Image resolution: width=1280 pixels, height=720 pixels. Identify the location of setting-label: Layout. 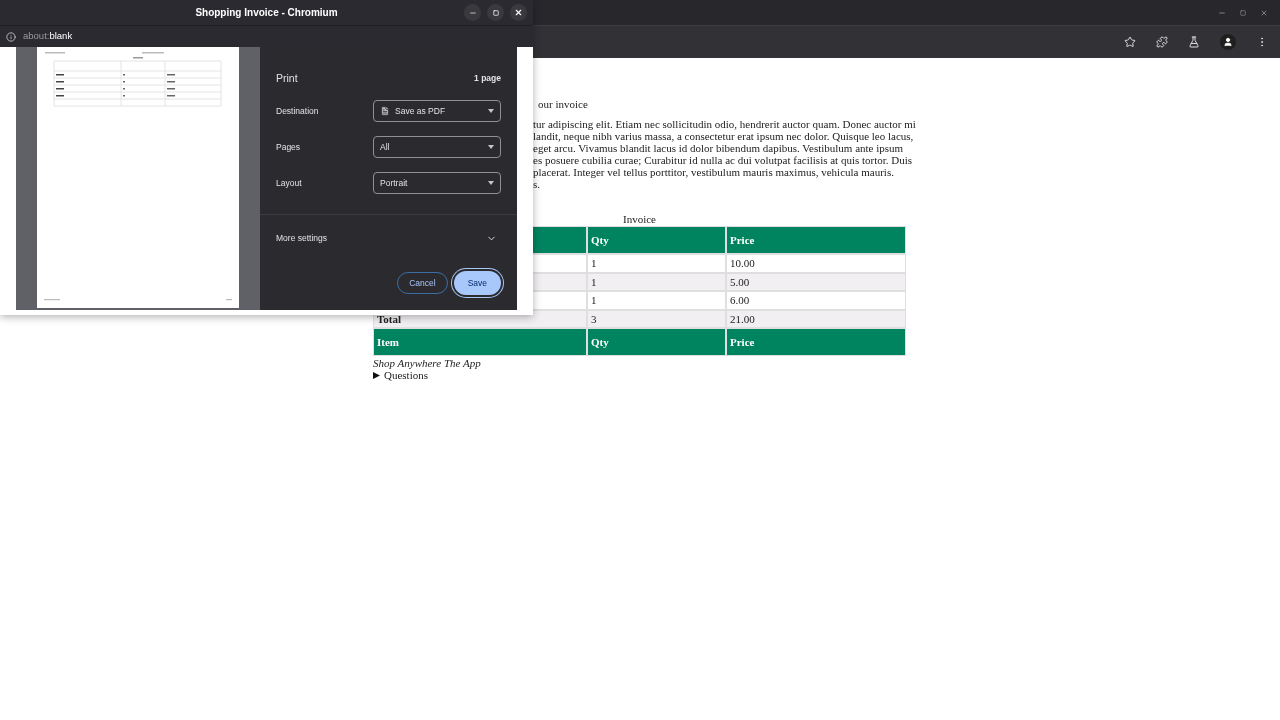
(289, 183).